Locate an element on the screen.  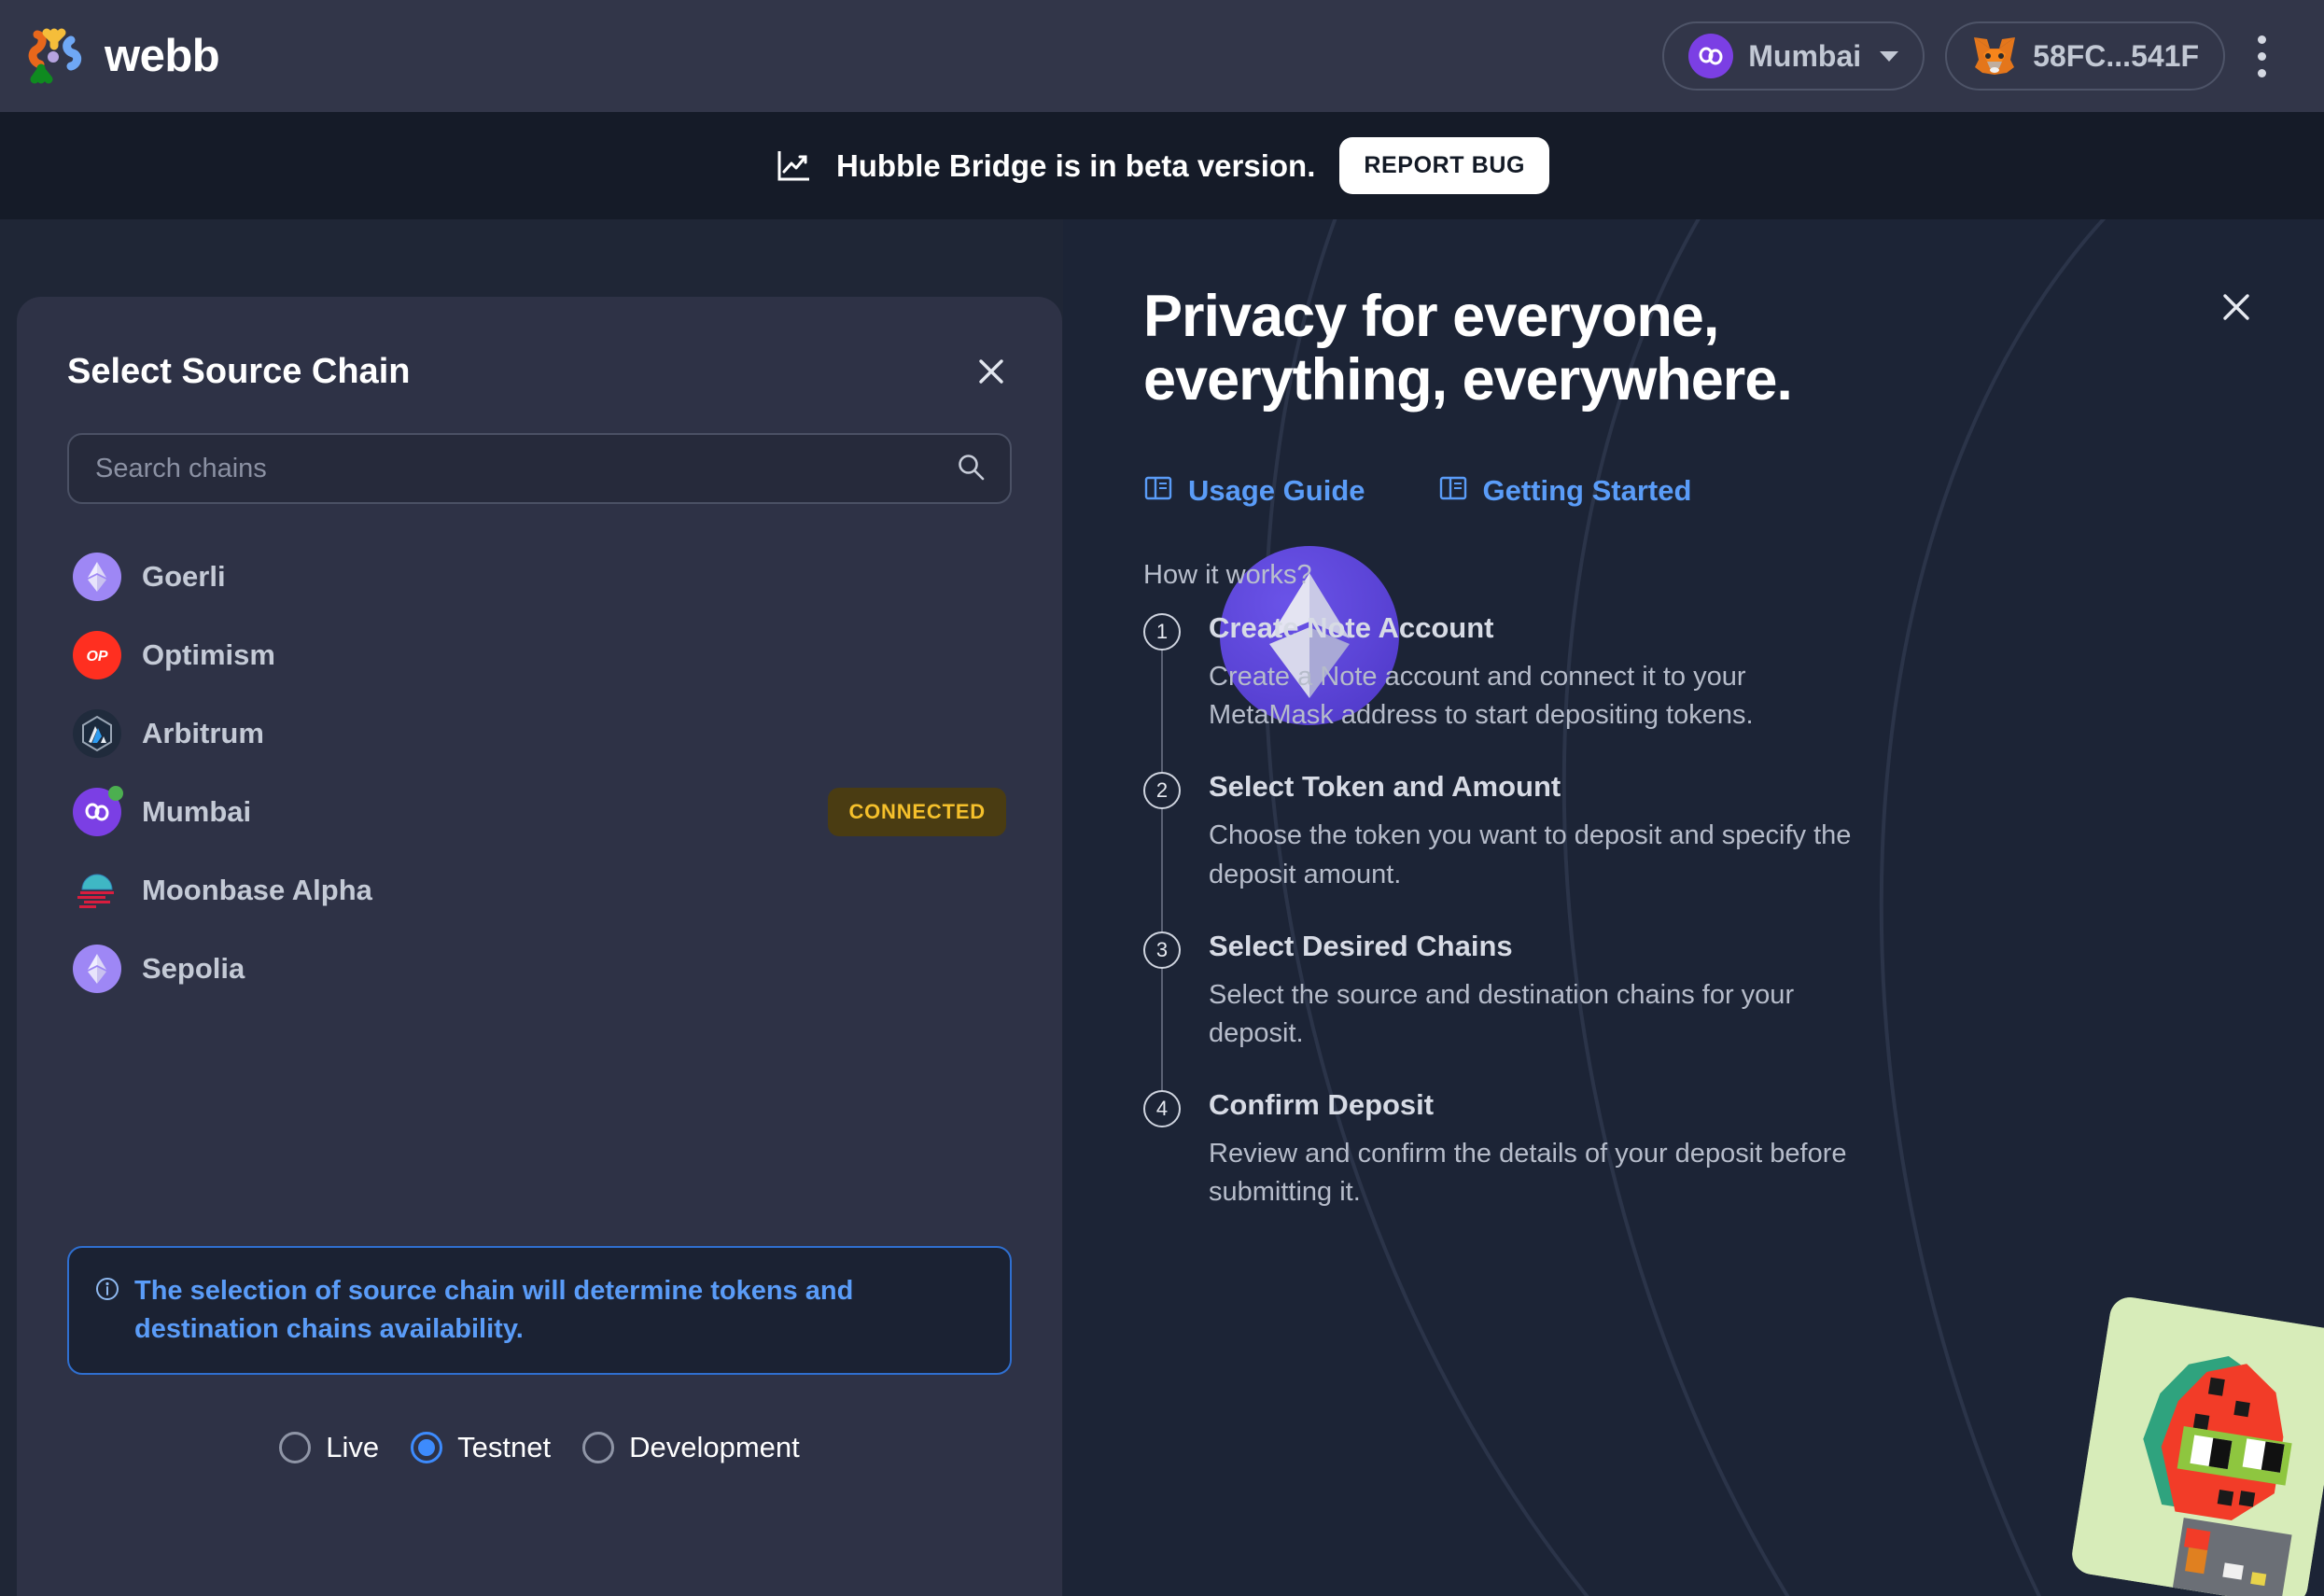
connected-status-dot is located at coordinates (115, 793).